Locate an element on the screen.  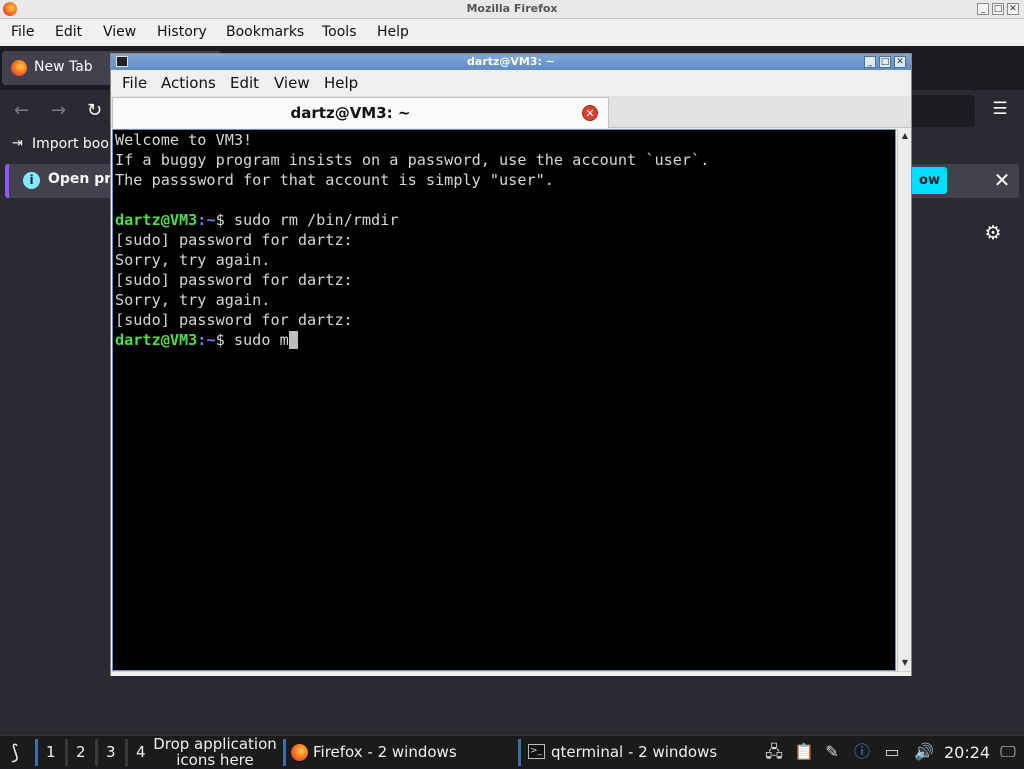
menu-history: History is located at coordinates (182, 32).